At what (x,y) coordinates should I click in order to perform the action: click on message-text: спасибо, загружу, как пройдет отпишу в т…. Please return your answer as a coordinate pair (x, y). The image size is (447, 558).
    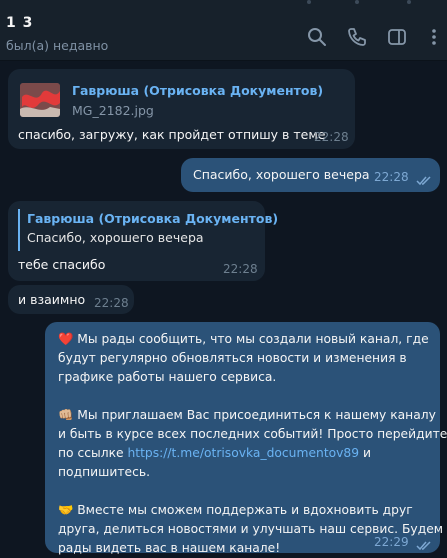
    Looking at the image, I should click on (172, 134).